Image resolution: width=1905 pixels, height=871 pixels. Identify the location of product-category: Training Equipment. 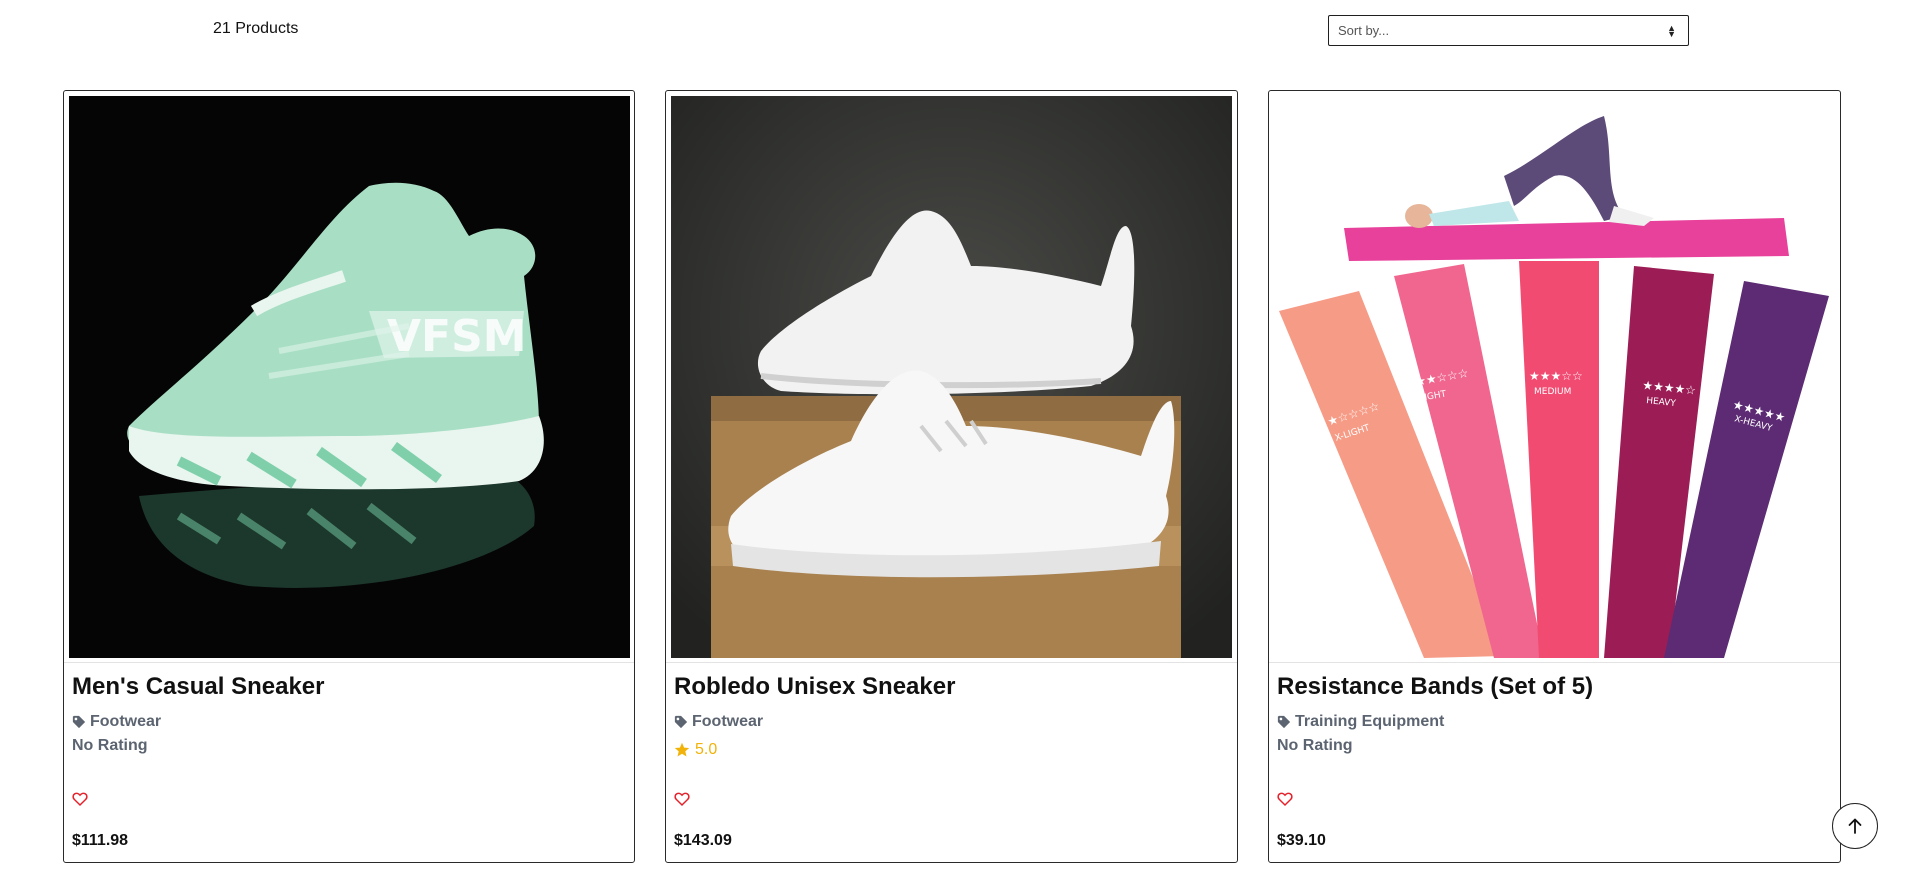
(1360, 722).